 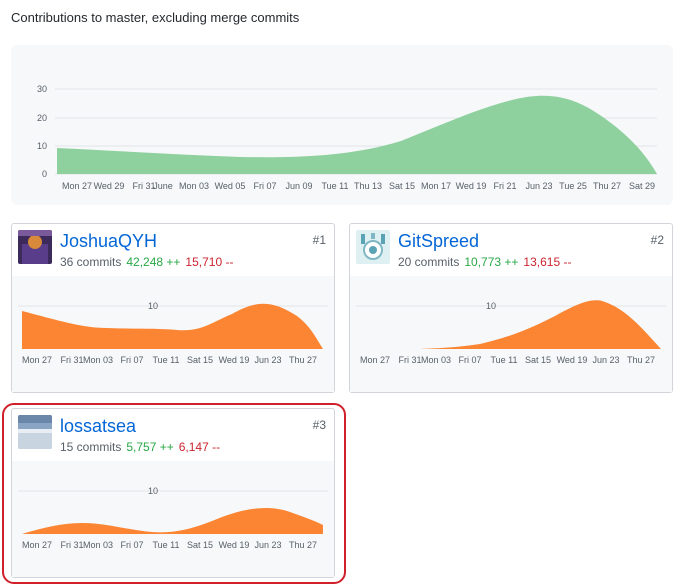 I want to click on x-tick-label: Tue 25, so click(x=573, y=186).